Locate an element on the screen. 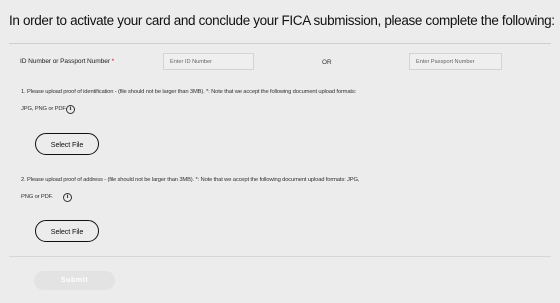 The height and width of the screenshot is (303, 560). submit-button: Submit is located at coordinates (74, 280).